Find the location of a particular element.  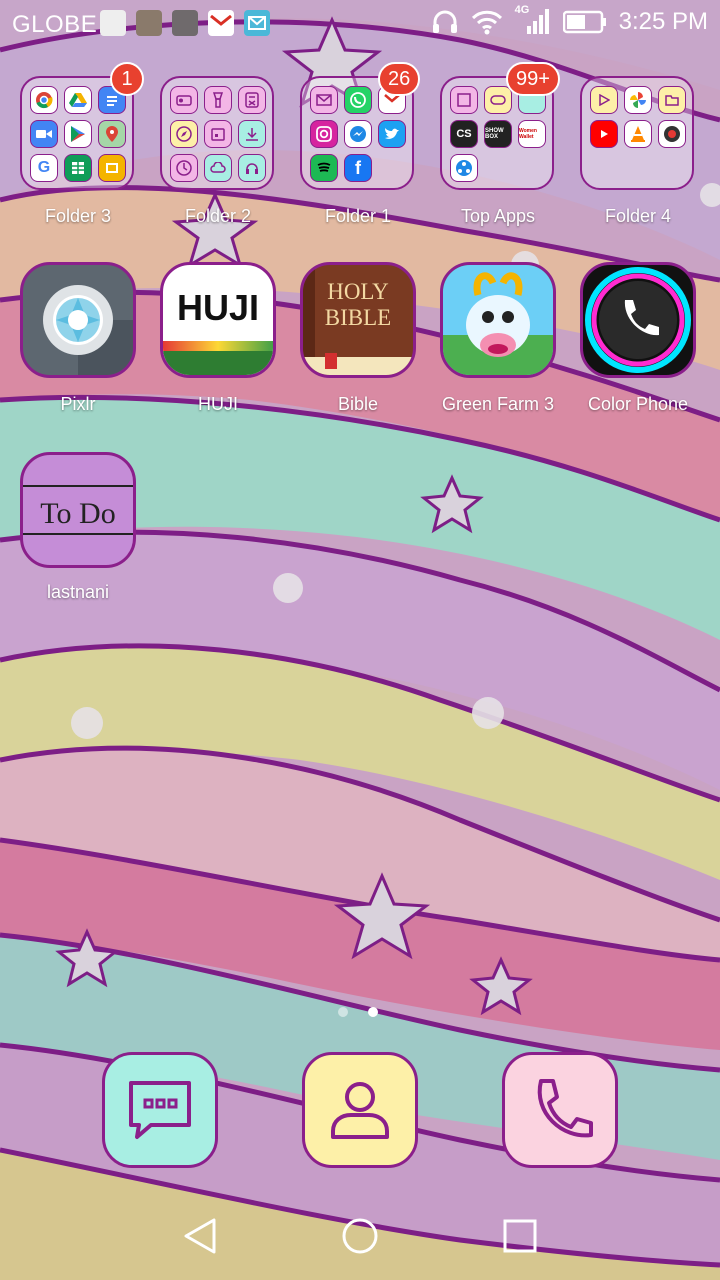

instagram-icon is located at coordinates (324, 134).